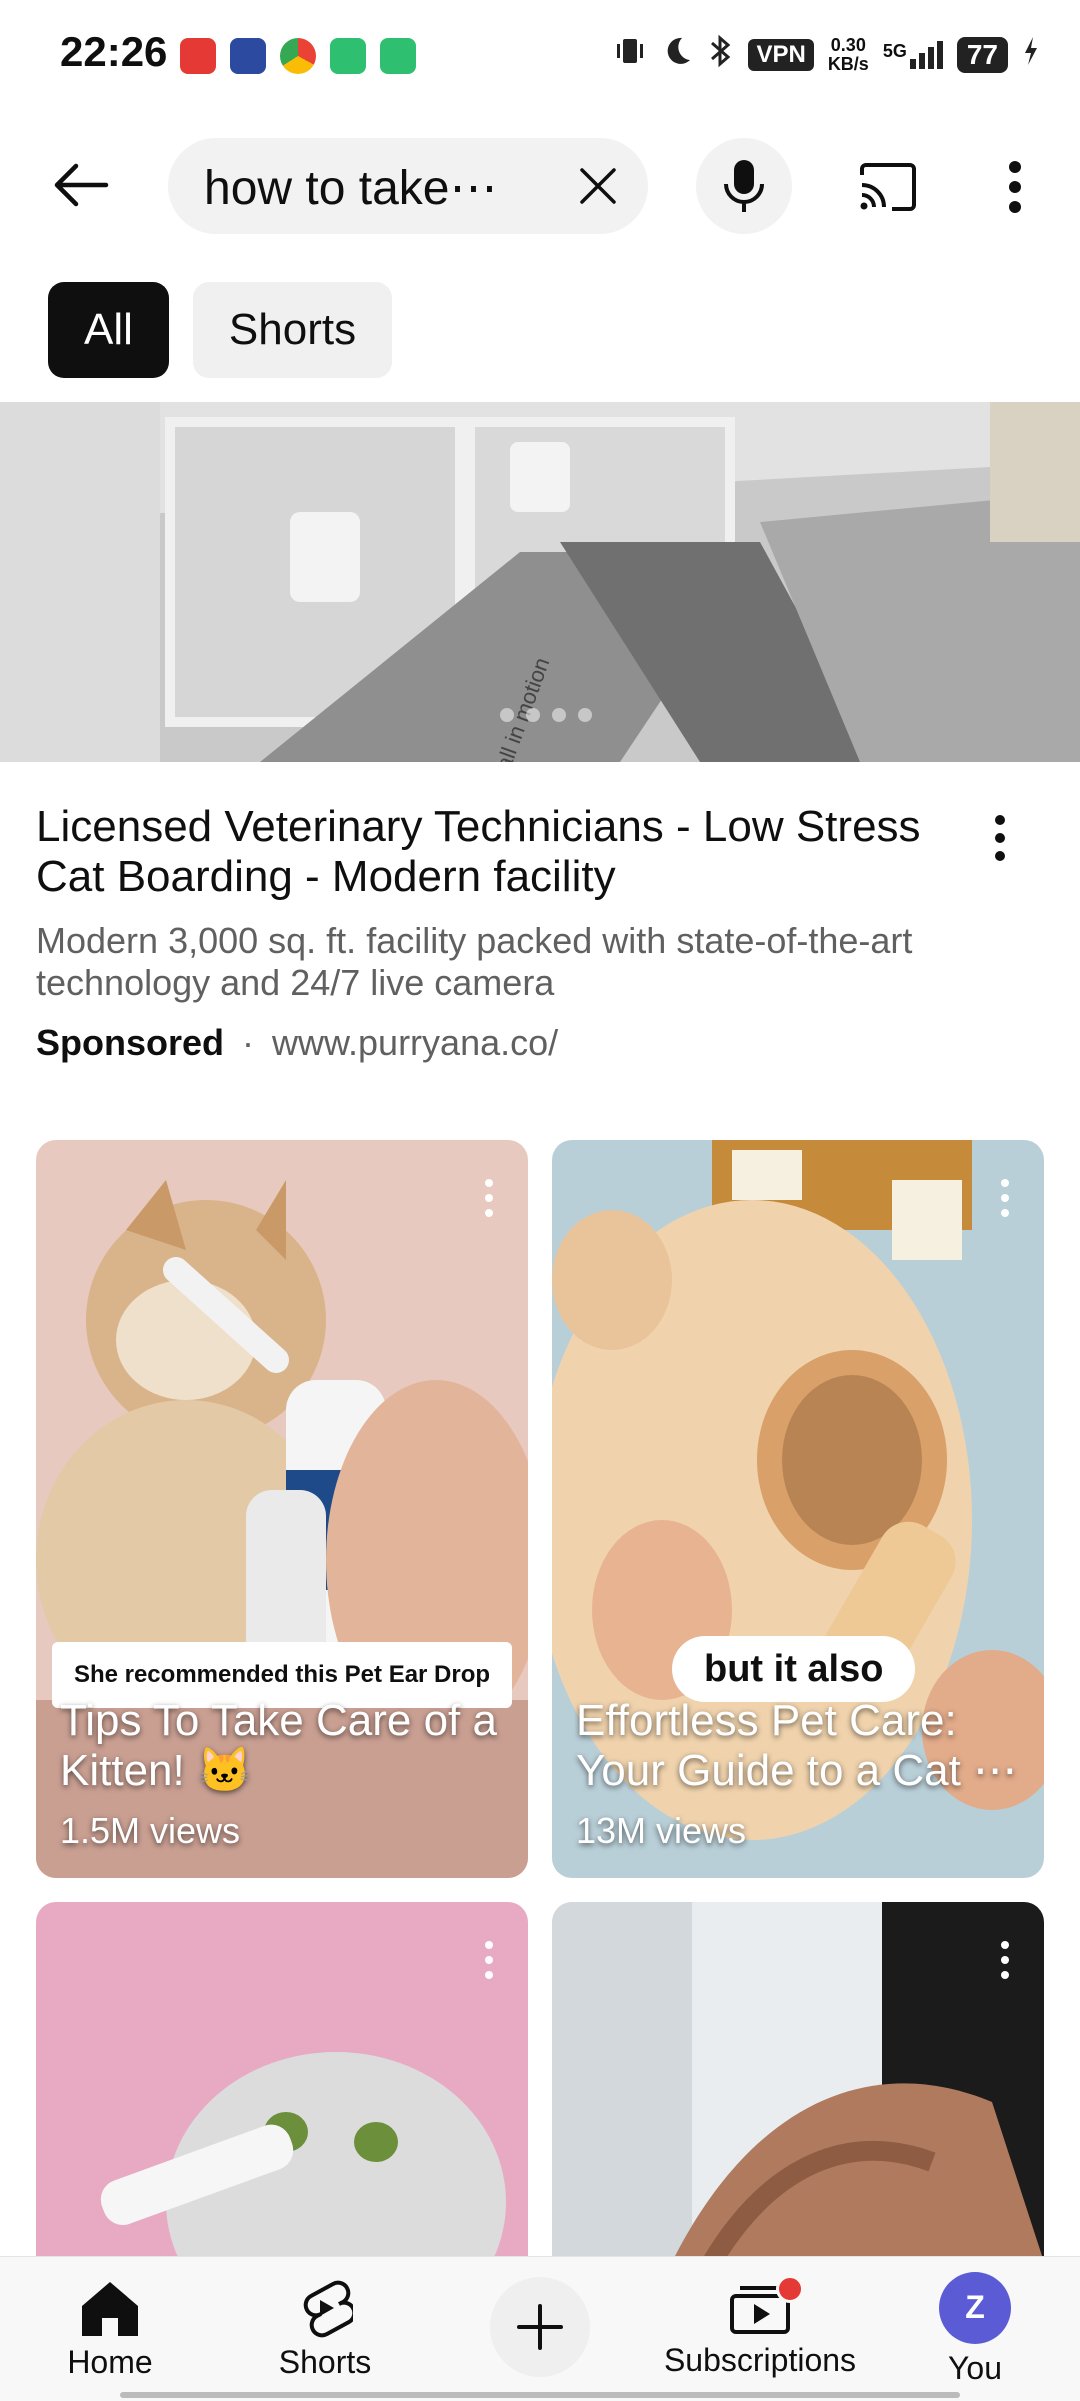 This screenshot has width=1080, height=2401. I want to click on nav-home: Home, so click(110, 2329).